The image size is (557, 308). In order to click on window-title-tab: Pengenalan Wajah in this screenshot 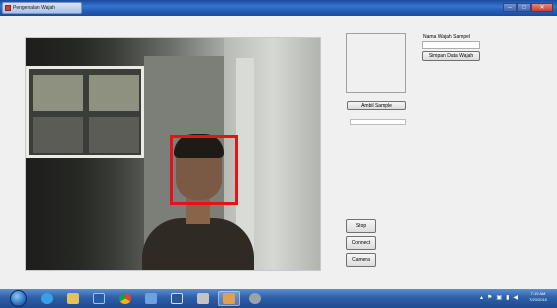, I will do `click(42, 8)`.